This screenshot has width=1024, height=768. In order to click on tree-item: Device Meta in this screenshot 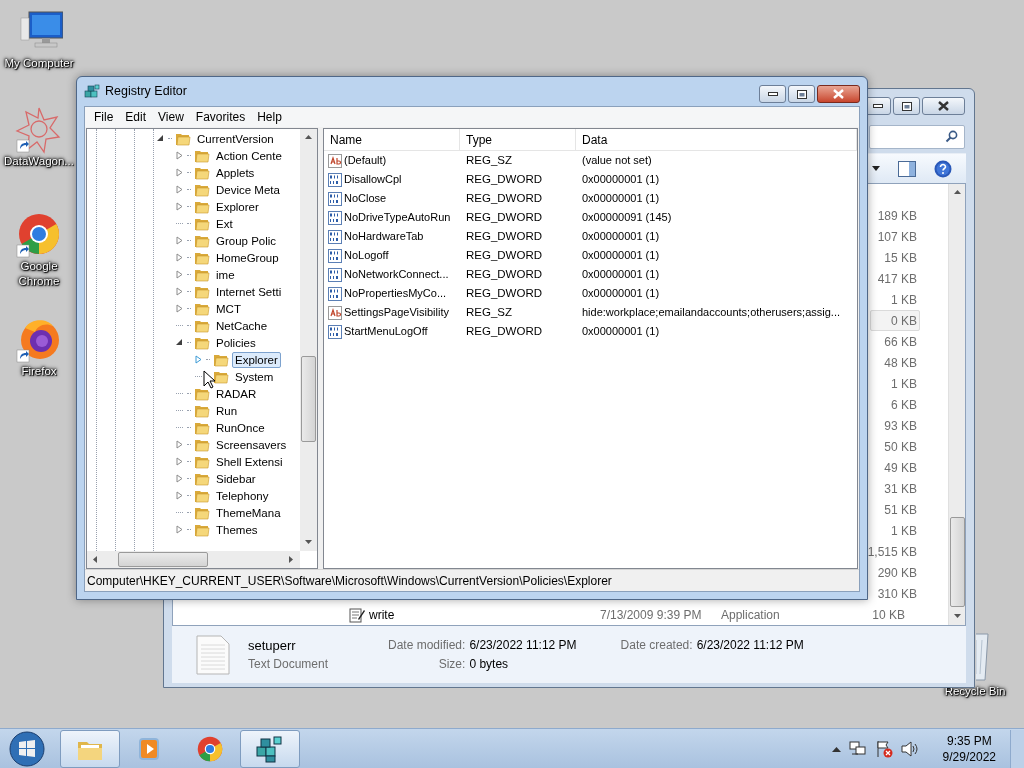, I will do `click(248, 189)`.